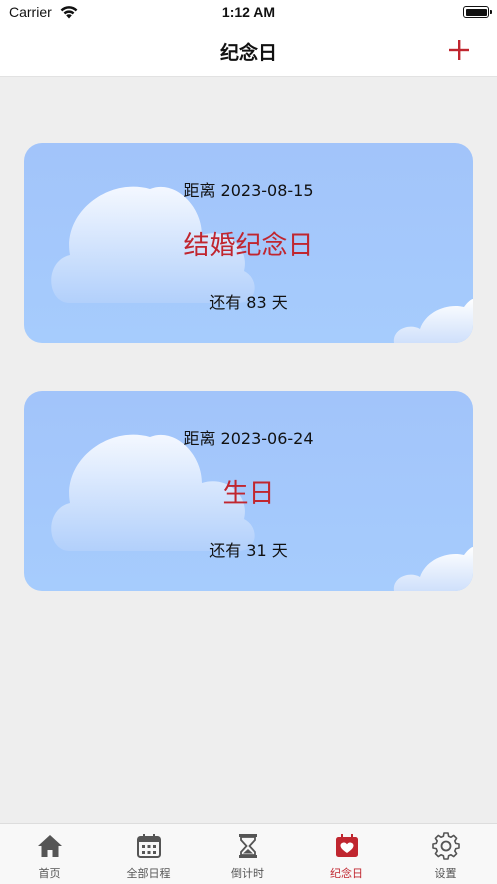 Image resolution: width=497 pixels, height=884 pixels. I want to click on tab-bar: 首页 全部日程 倒计时 纪念日 设置, so click(248, 853).